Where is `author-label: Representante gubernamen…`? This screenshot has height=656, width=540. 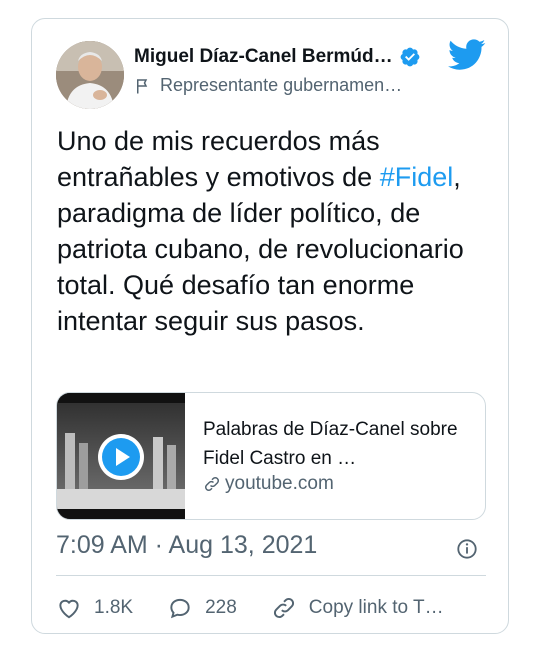
author-label: Representante gubernamen… is located at coordinates (281, 85).